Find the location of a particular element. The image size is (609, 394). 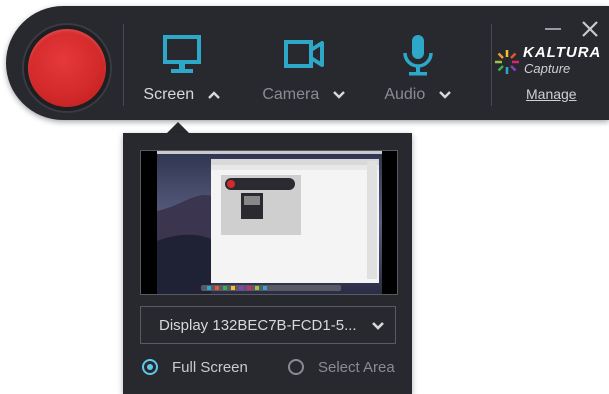

full-screen-label: Full Screen is located at coordinates (210, 367).